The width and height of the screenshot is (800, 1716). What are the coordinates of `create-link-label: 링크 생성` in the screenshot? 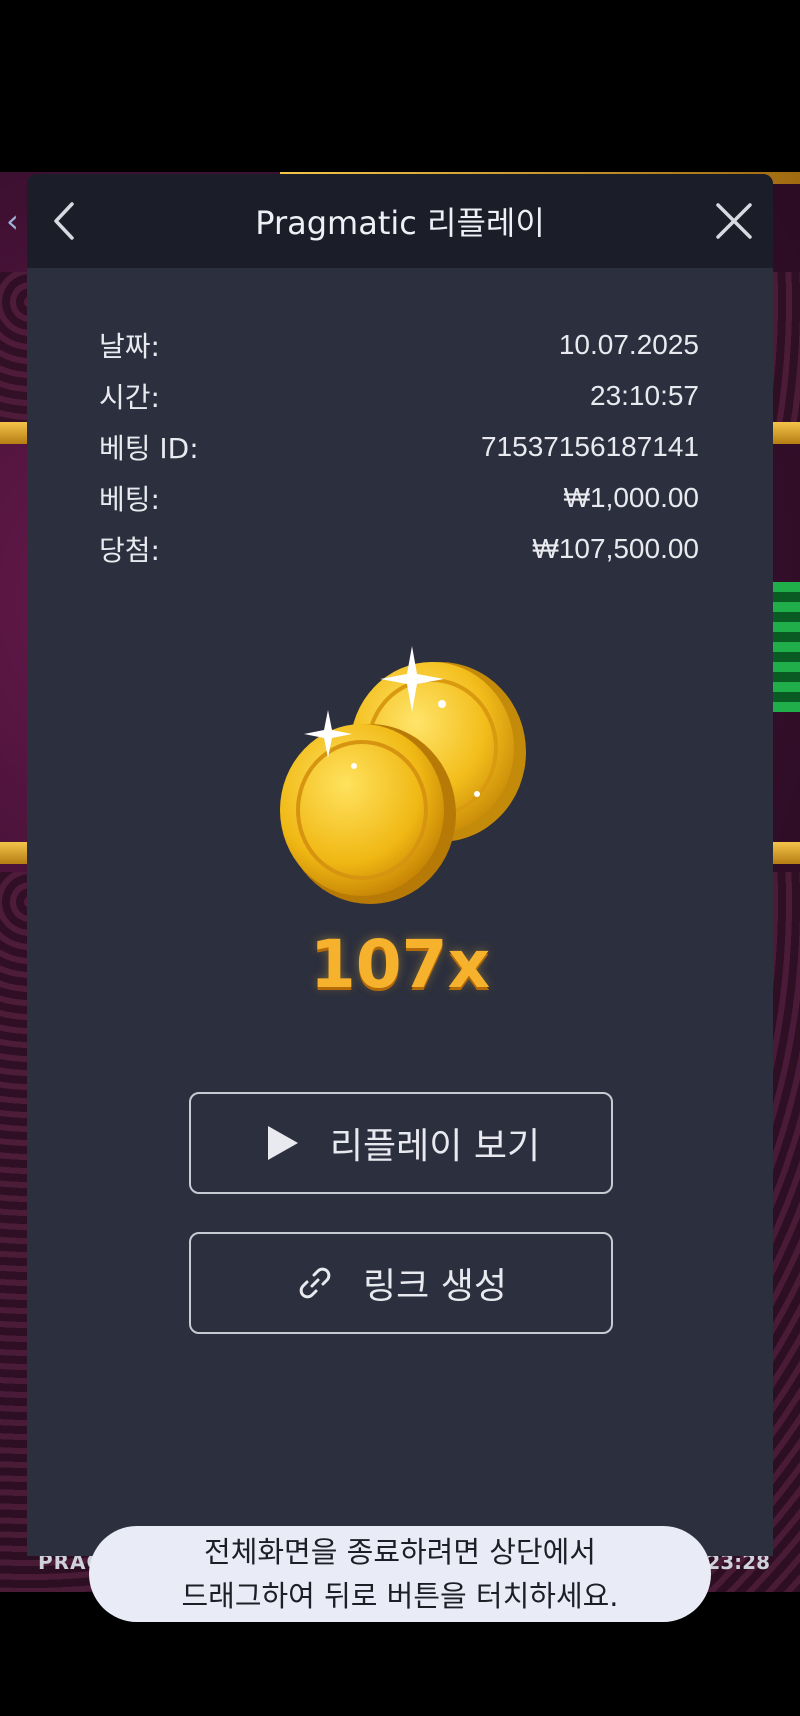 It's located at (435, 1286).